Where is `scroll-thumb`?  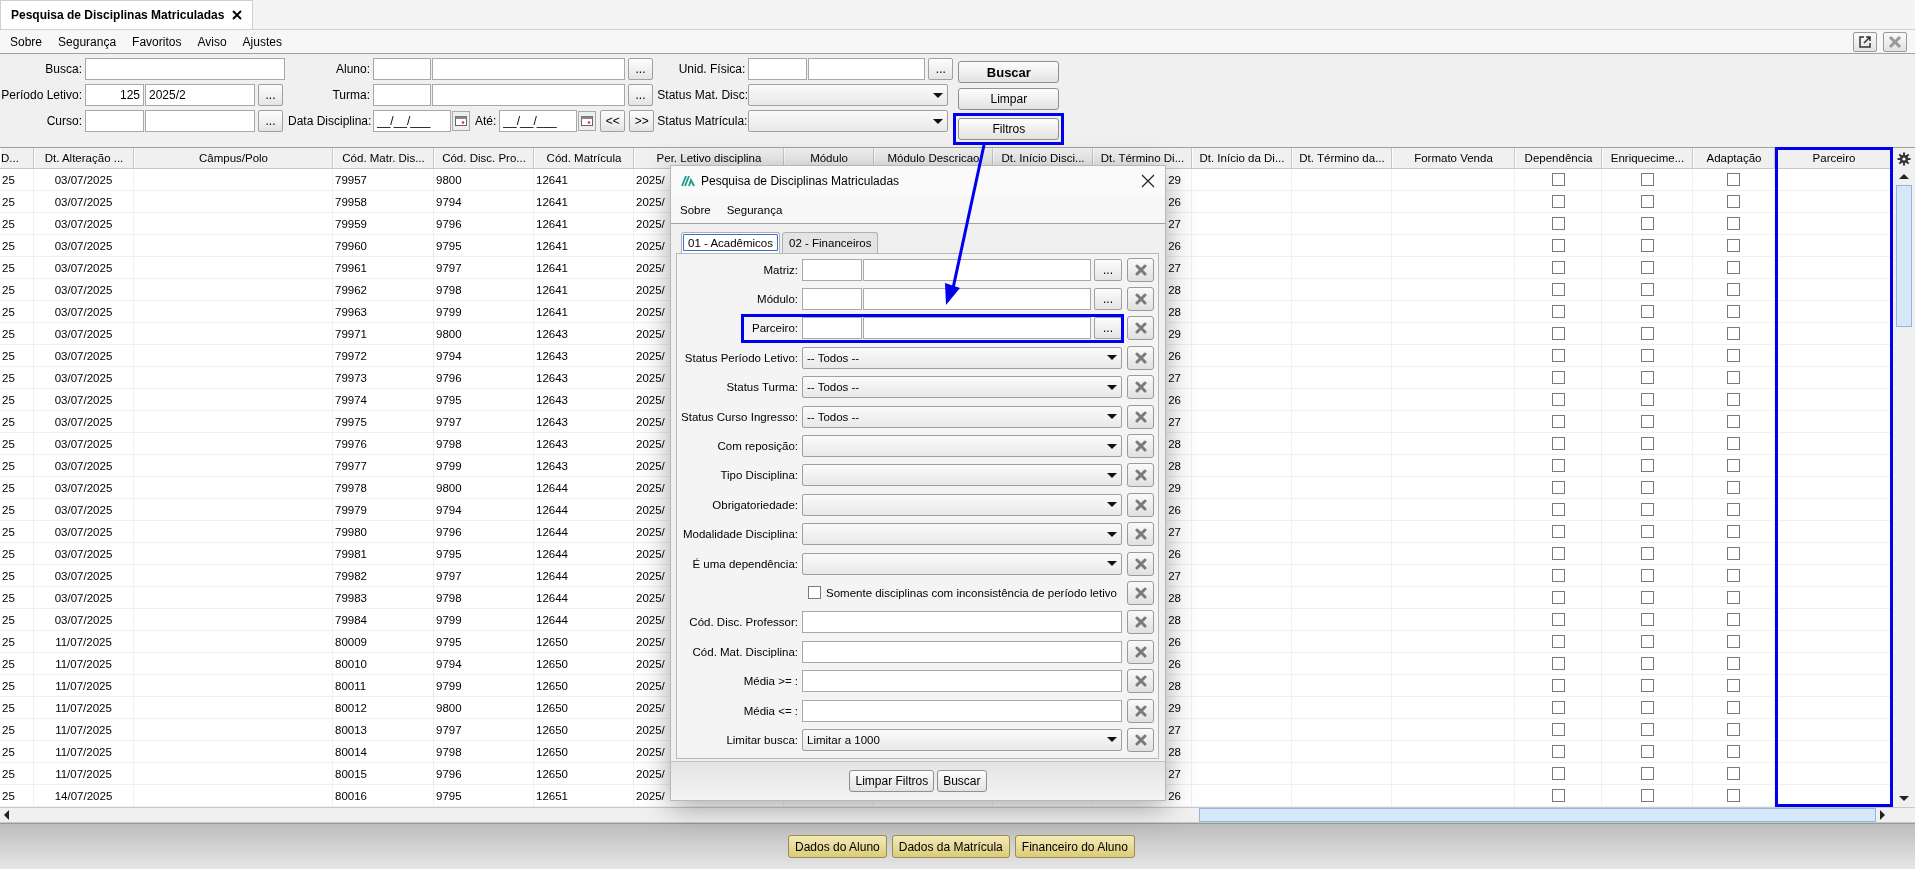
scroll-thumb is located at coordinates (1537, 815).